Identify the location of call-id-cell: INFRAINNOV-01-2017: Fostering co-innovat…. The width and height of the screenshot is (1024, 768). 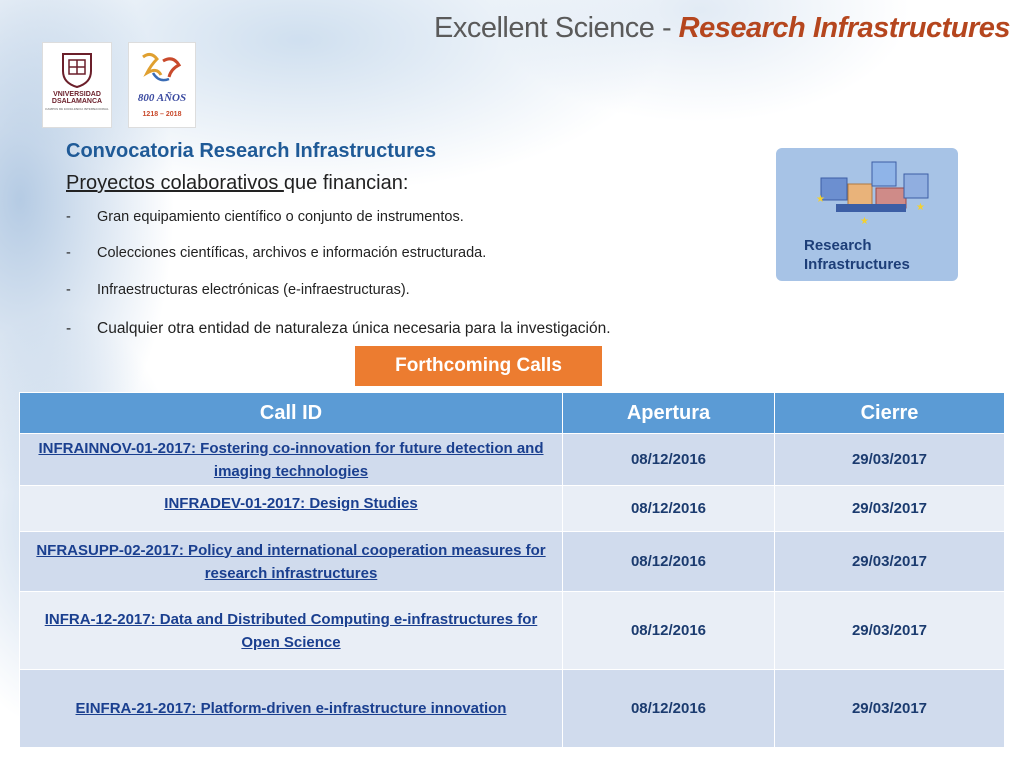
(291, 459).